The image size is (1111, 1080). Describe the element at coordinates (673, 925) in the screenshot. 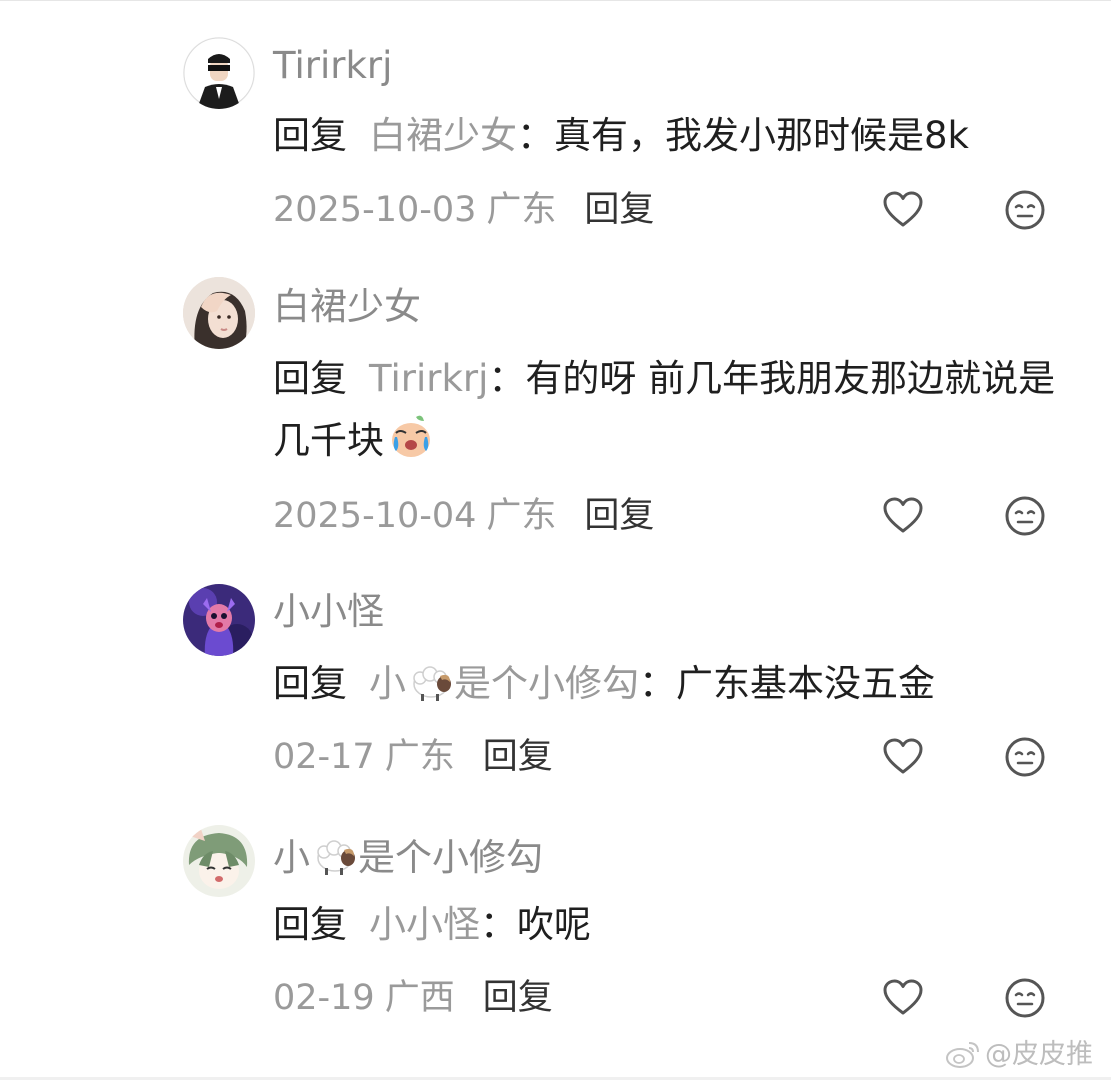

I see `comment-text: 回复 小小怪：吹呢` at that location.